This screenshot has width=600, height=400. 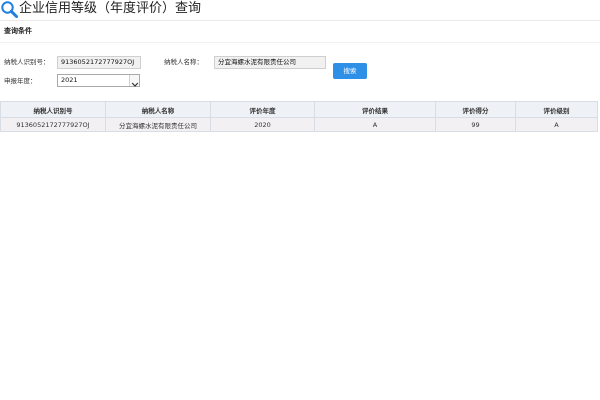 I want to click on column-header-score: 评价得分, so click(x=475, y=109).